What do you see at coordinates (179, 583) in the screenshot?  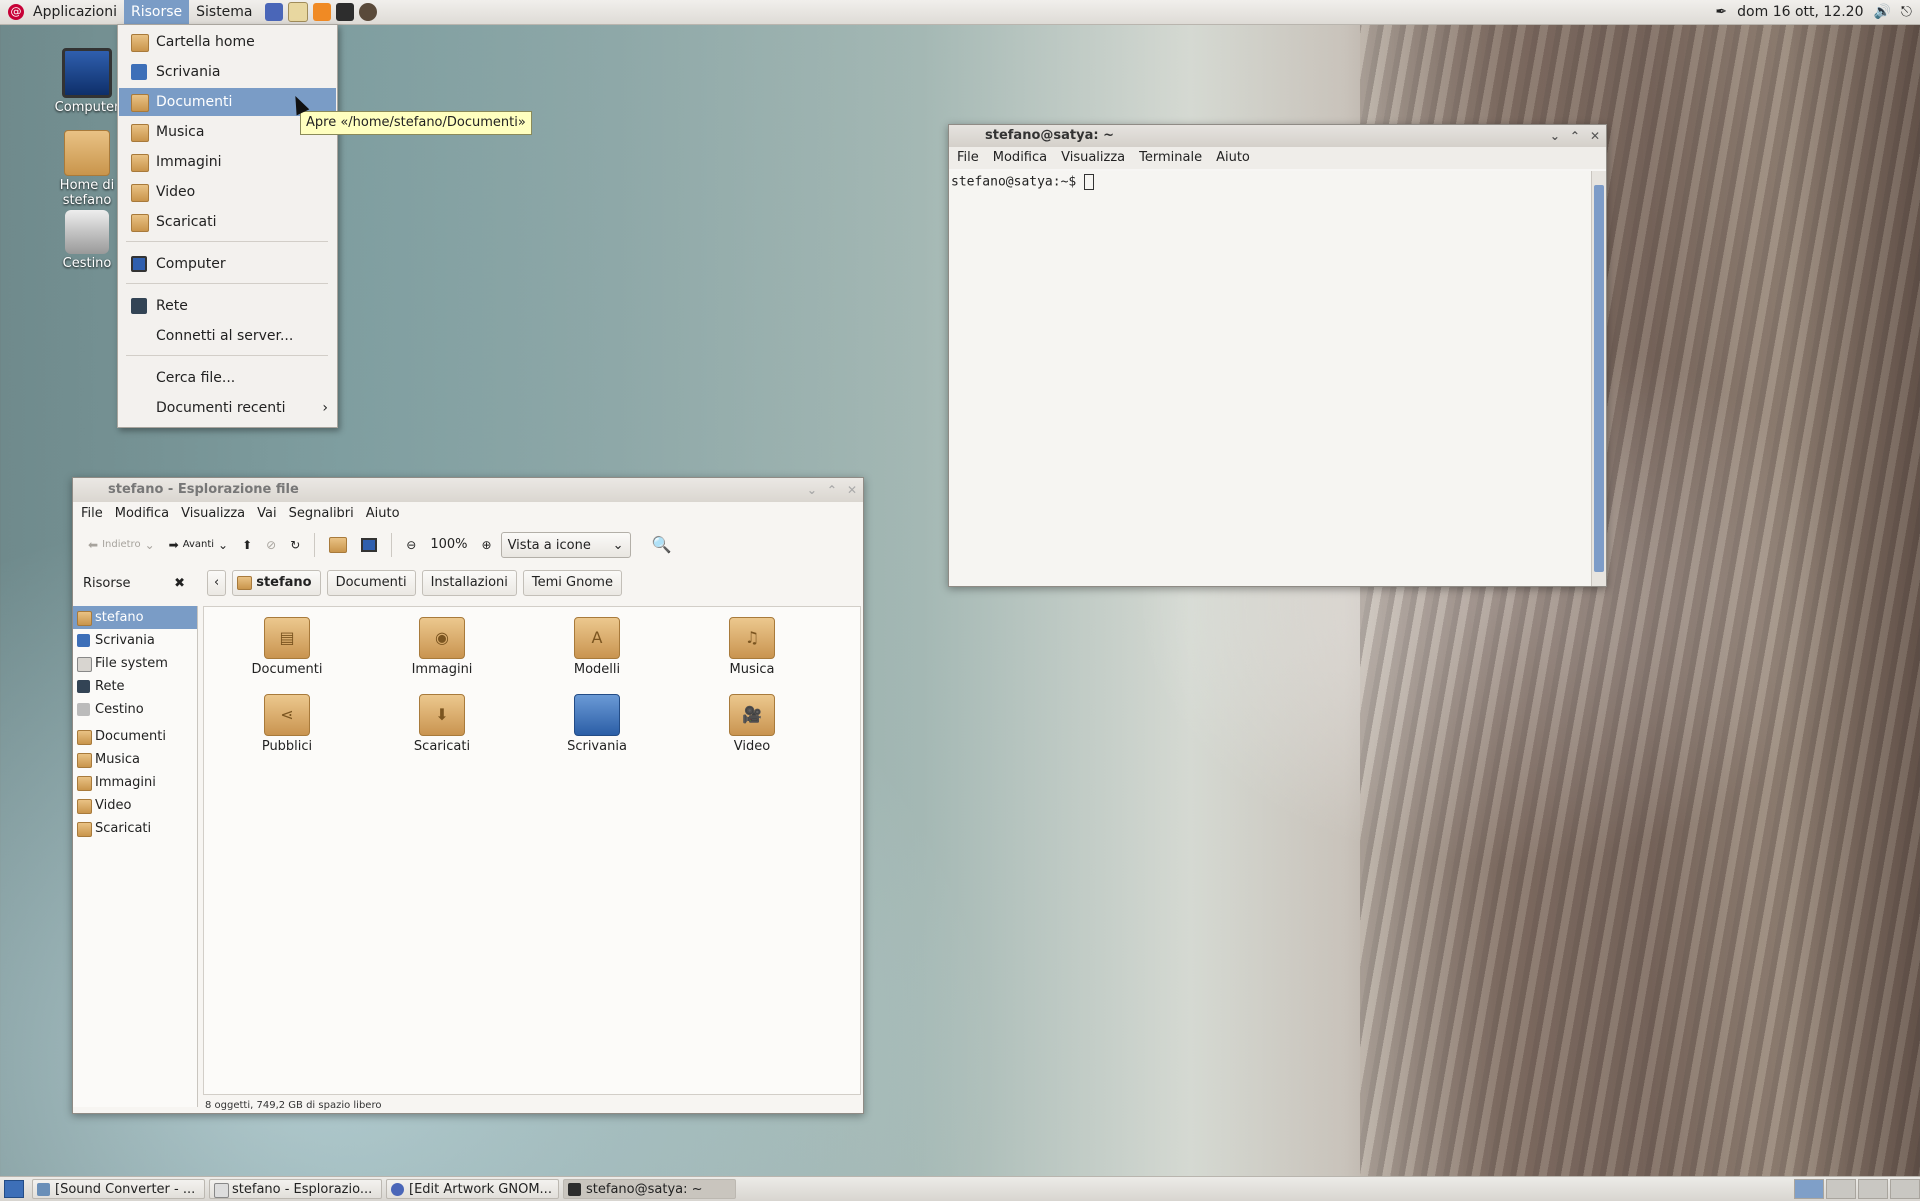 I see `close-sidebar-icon: ✖` at bounding box center [179, 583].